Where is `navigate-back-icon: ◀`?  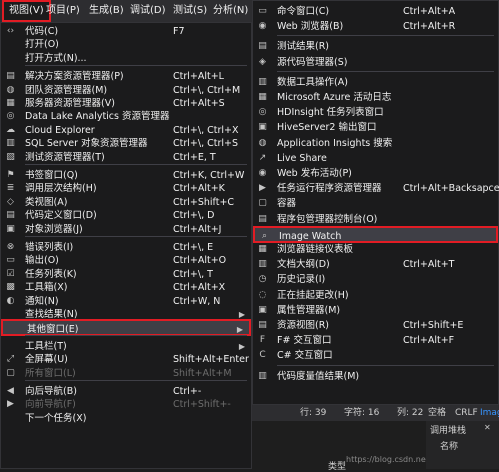 navigate-back-icon: ◀ is located at coordinates (10, 391).